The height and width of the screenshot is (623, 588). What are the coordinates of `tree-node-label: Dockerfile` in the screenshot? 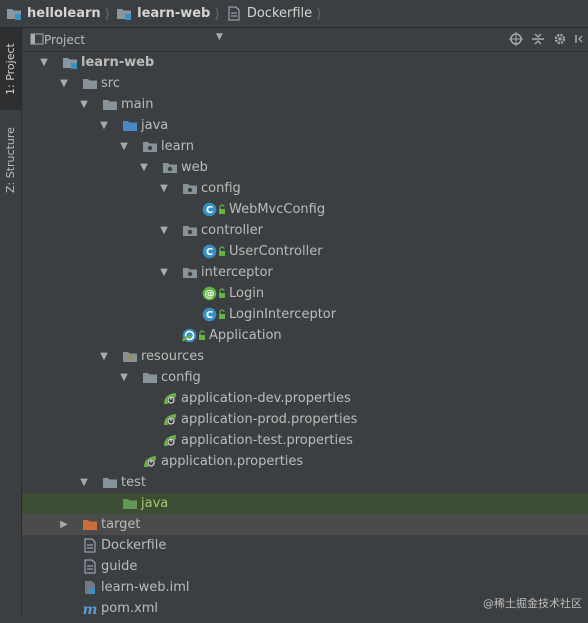 It's located at (134, 545).